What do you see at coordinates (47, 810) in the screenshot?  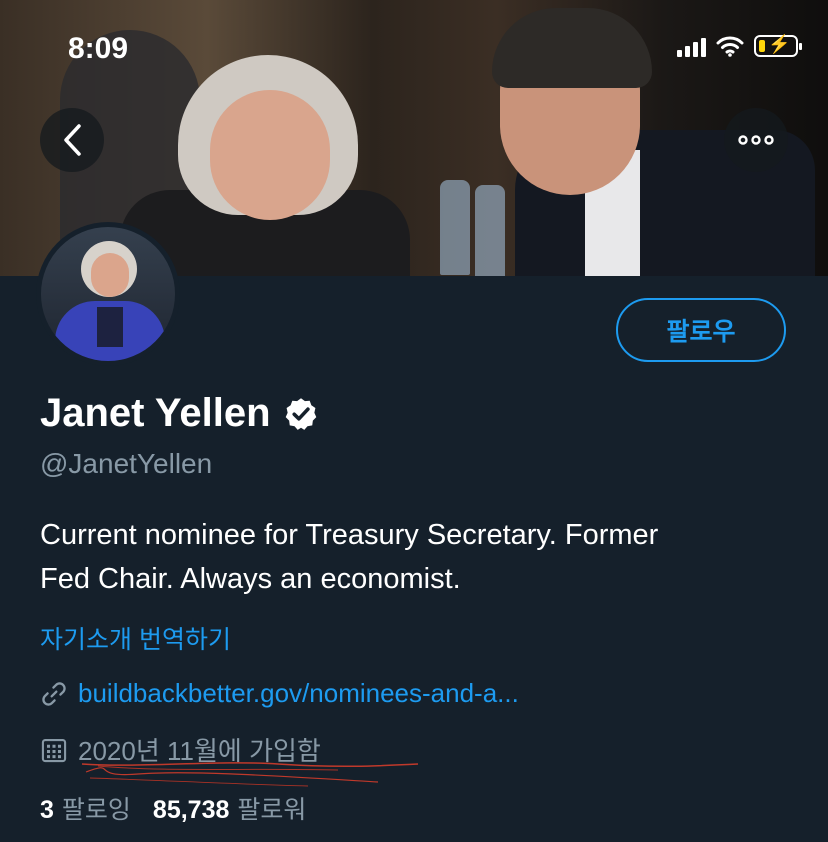 I see `following-count: 3` at bounding box center [47, 810].